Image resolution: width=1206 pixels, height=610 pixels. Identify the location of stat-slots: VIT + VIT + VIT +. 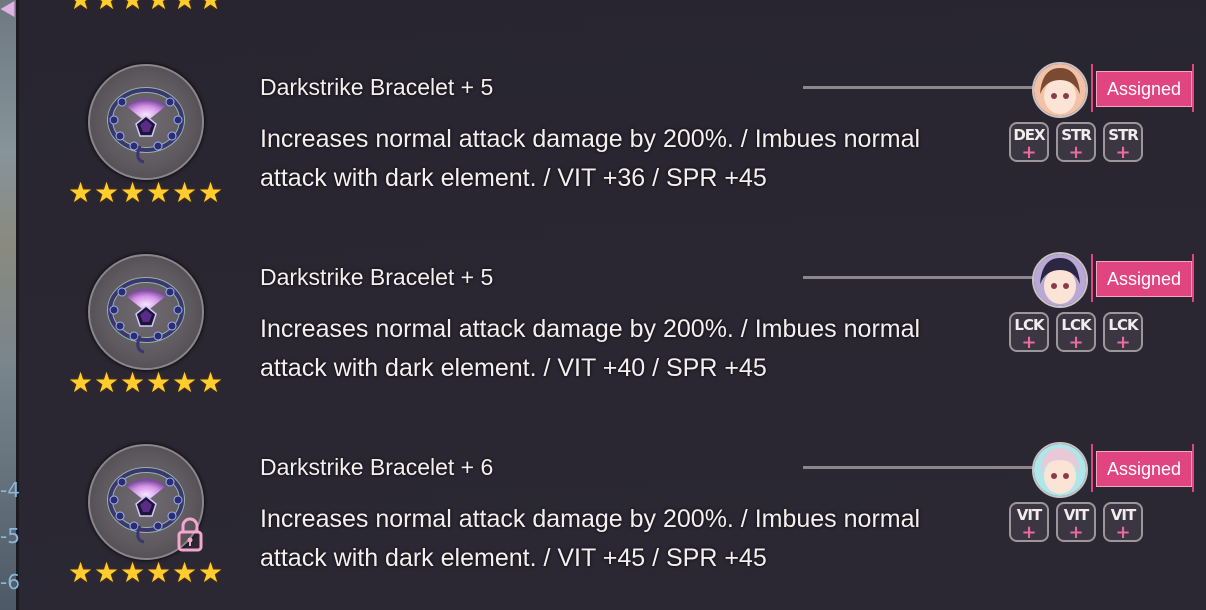
(1076, 522).